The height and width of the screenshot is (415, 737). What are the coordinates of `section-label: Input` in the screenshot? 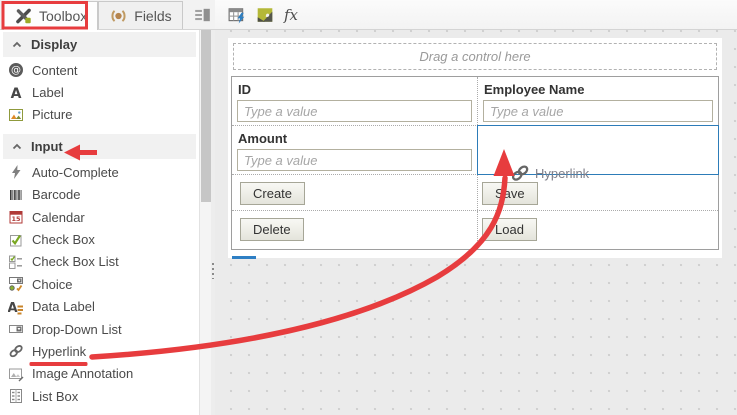 It's located at (47, 147).